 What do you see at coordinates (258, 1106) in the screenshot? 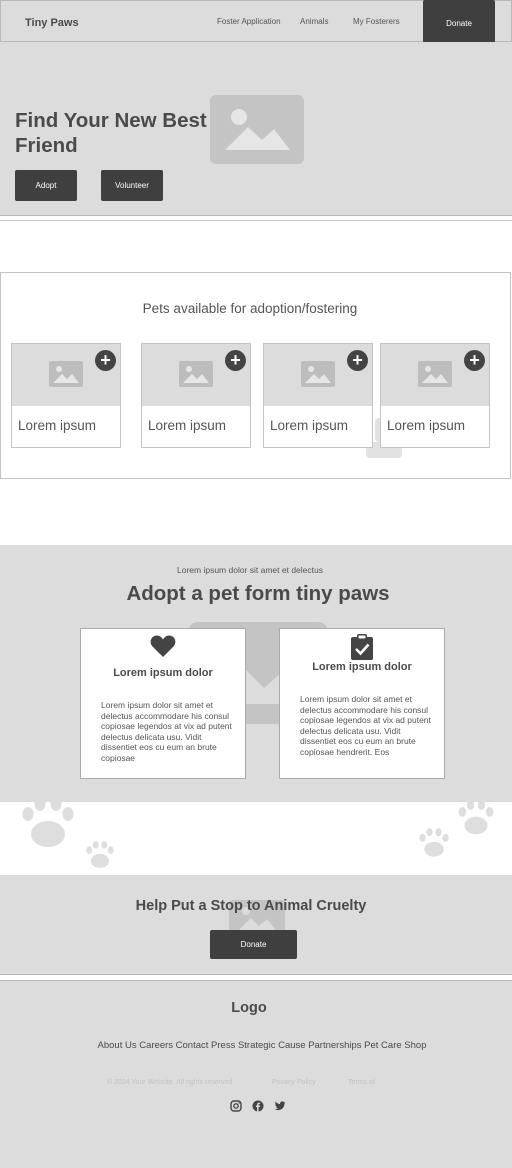
I see `facebook-icon` at bounding box center [258, 1106].